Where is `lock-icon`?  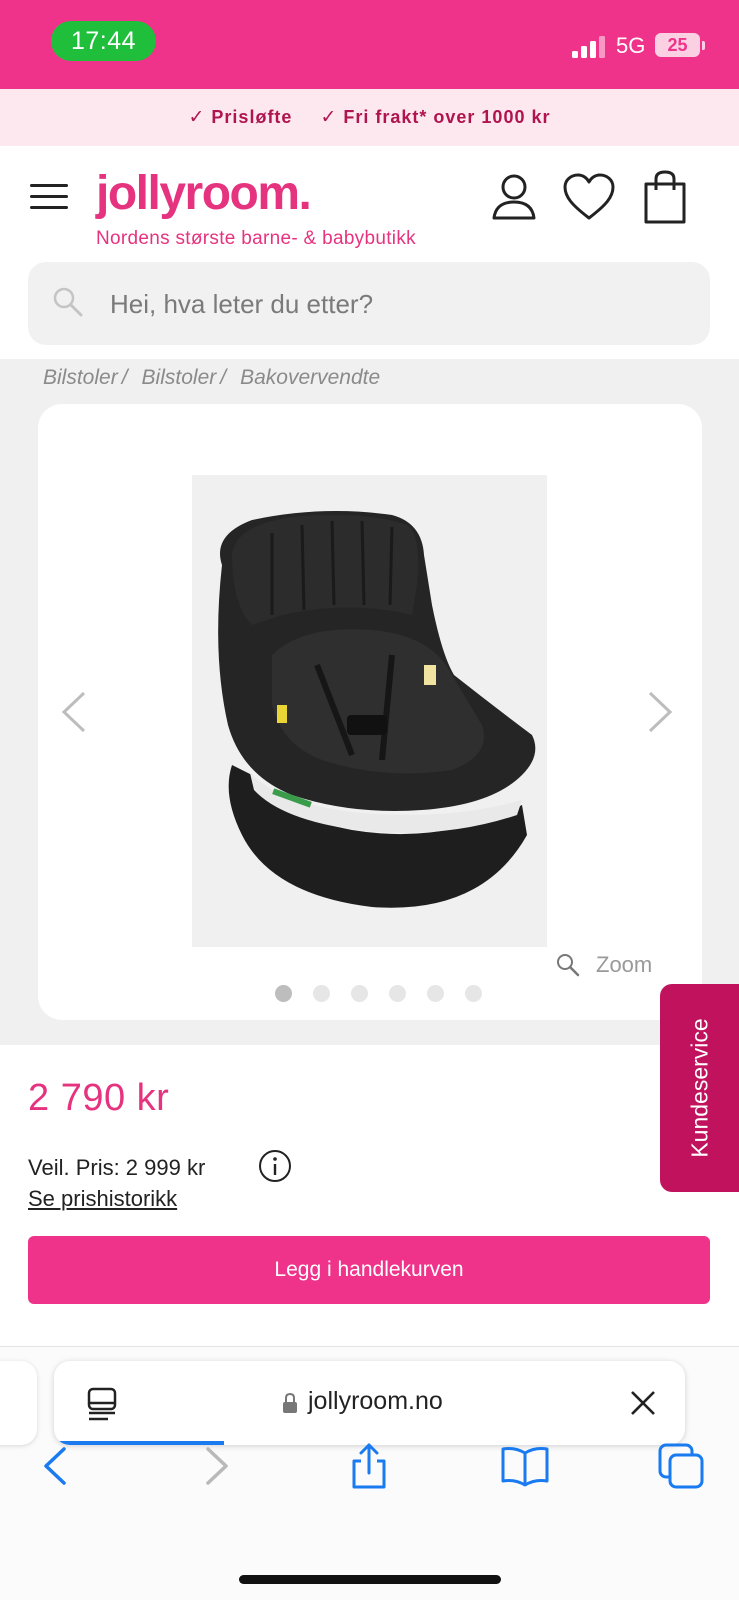 lock-icon is located at coordinates (290, 1402).